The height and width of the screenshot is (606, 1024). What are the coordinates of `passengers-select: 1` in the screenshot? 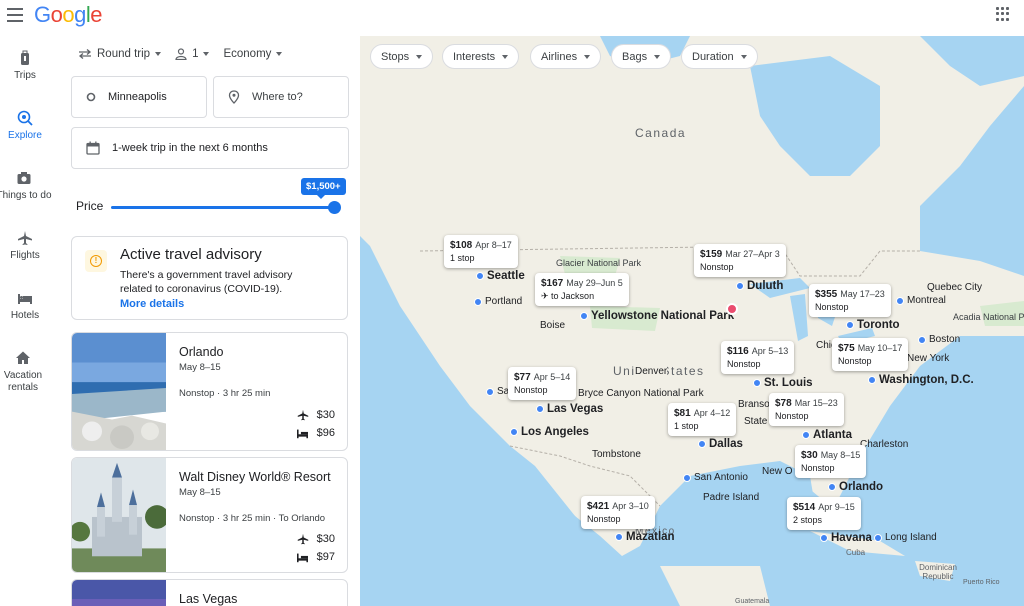 It's located at (192, 54).